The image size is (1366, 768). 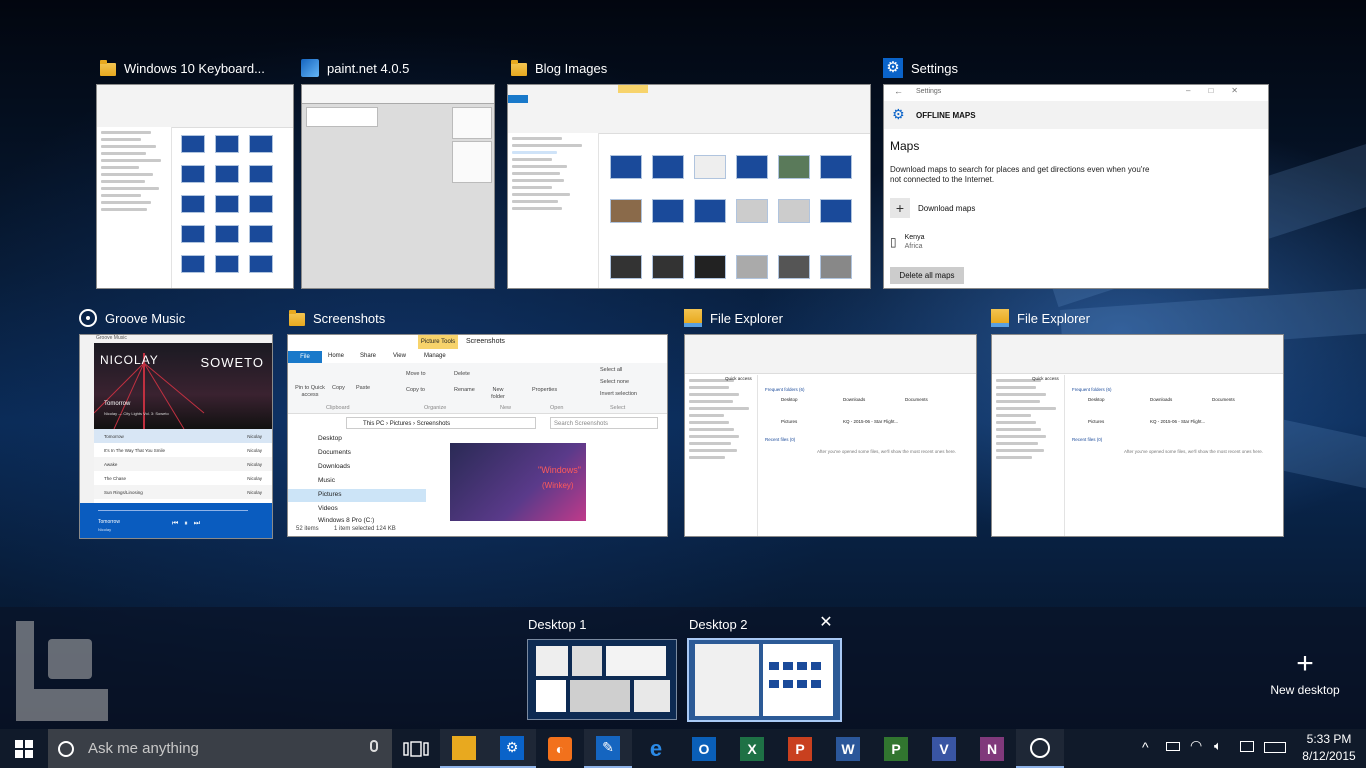 What do you see at coordinates (435, 356) in the screenshot?
I see `tab-manage: Manage` at bounding box center [435, 356].